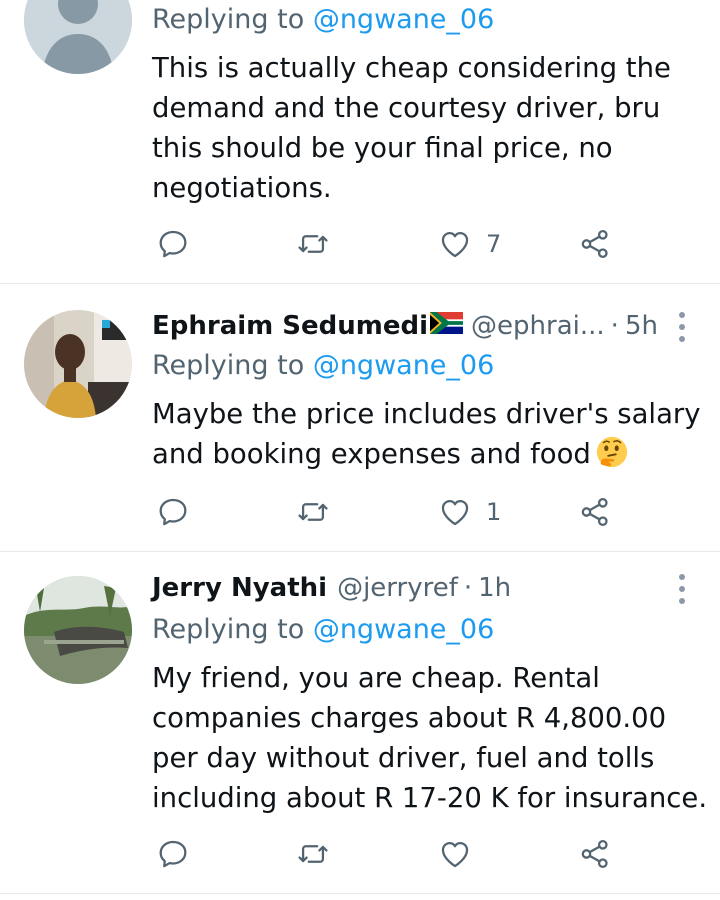 The width and height of the screenshot is (720, 900). I want to click on like-button: 1, so click(469, 512).